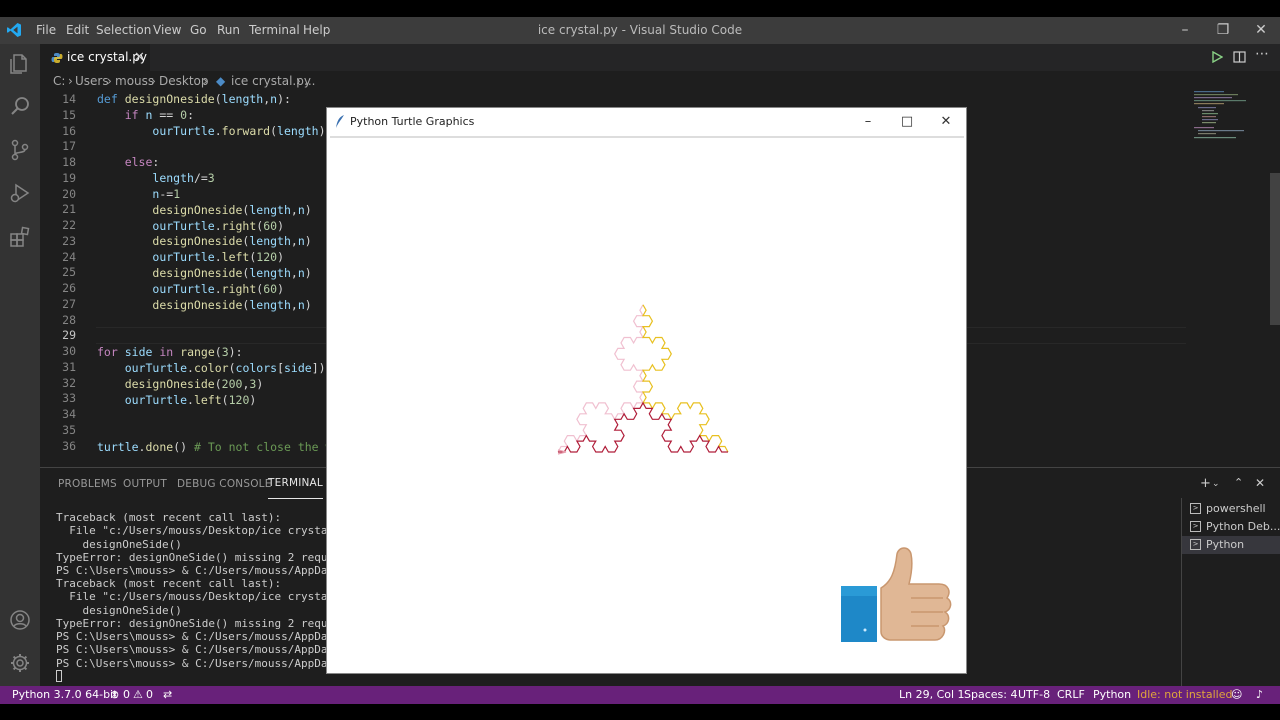 The width and height of the screenshot is (1280, 720). Describe the element at coordinates (69, 146) in the screenshot. I see `line-number: 17` at that location.